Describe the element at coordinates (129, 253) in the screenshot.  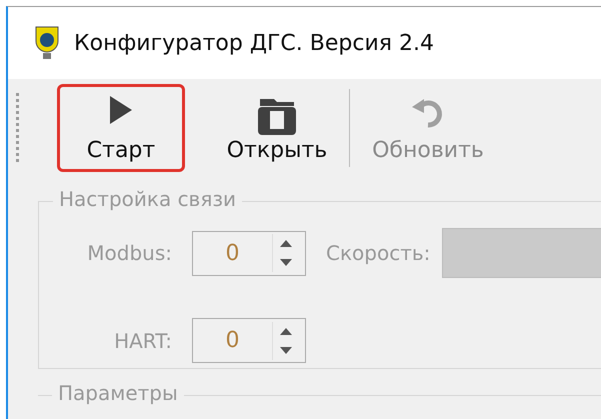
I see `field-label: Modbus:` at that location.